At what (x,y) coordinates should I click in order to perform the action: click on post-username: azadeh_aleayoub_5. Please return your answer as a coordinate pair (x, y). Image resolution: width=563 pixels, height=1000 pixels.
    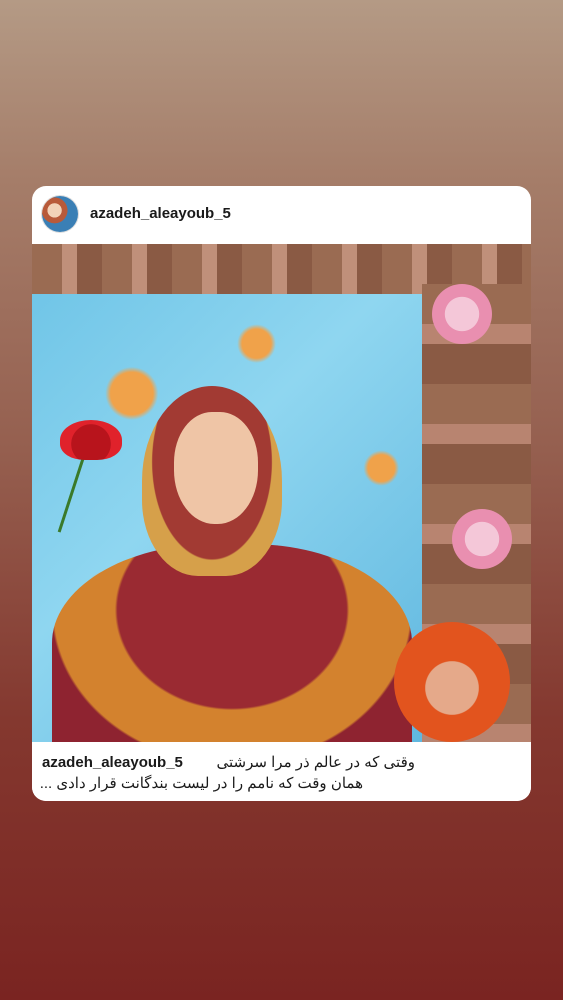
    Looking at the image, I should click on (160, 213).